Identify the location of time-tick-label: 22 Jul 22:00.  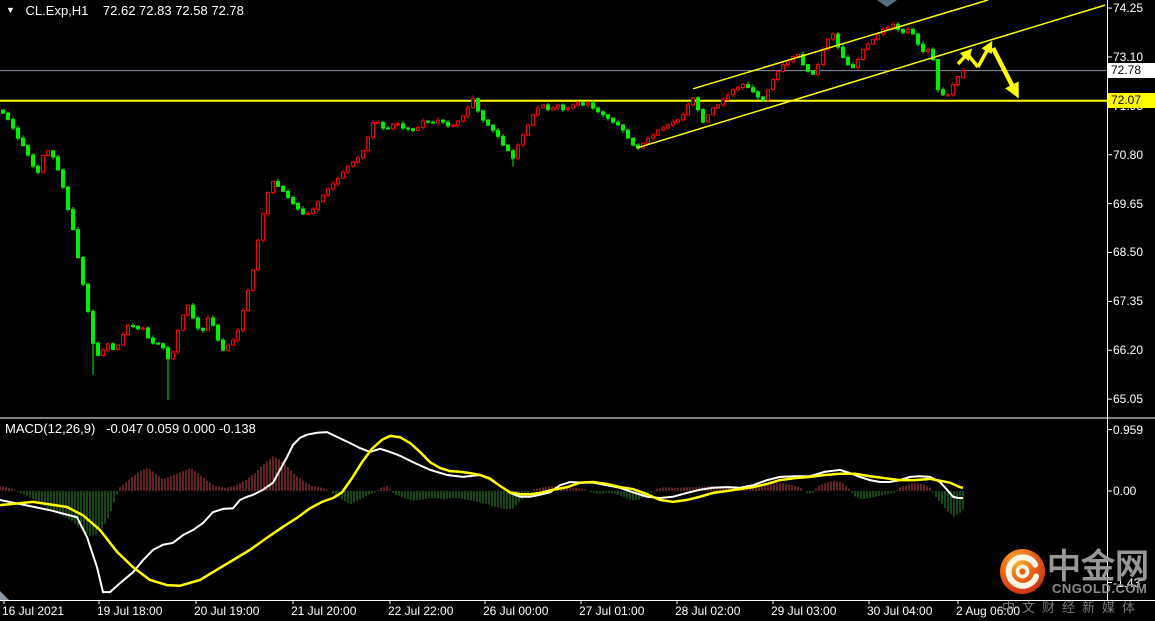
(421, 611).